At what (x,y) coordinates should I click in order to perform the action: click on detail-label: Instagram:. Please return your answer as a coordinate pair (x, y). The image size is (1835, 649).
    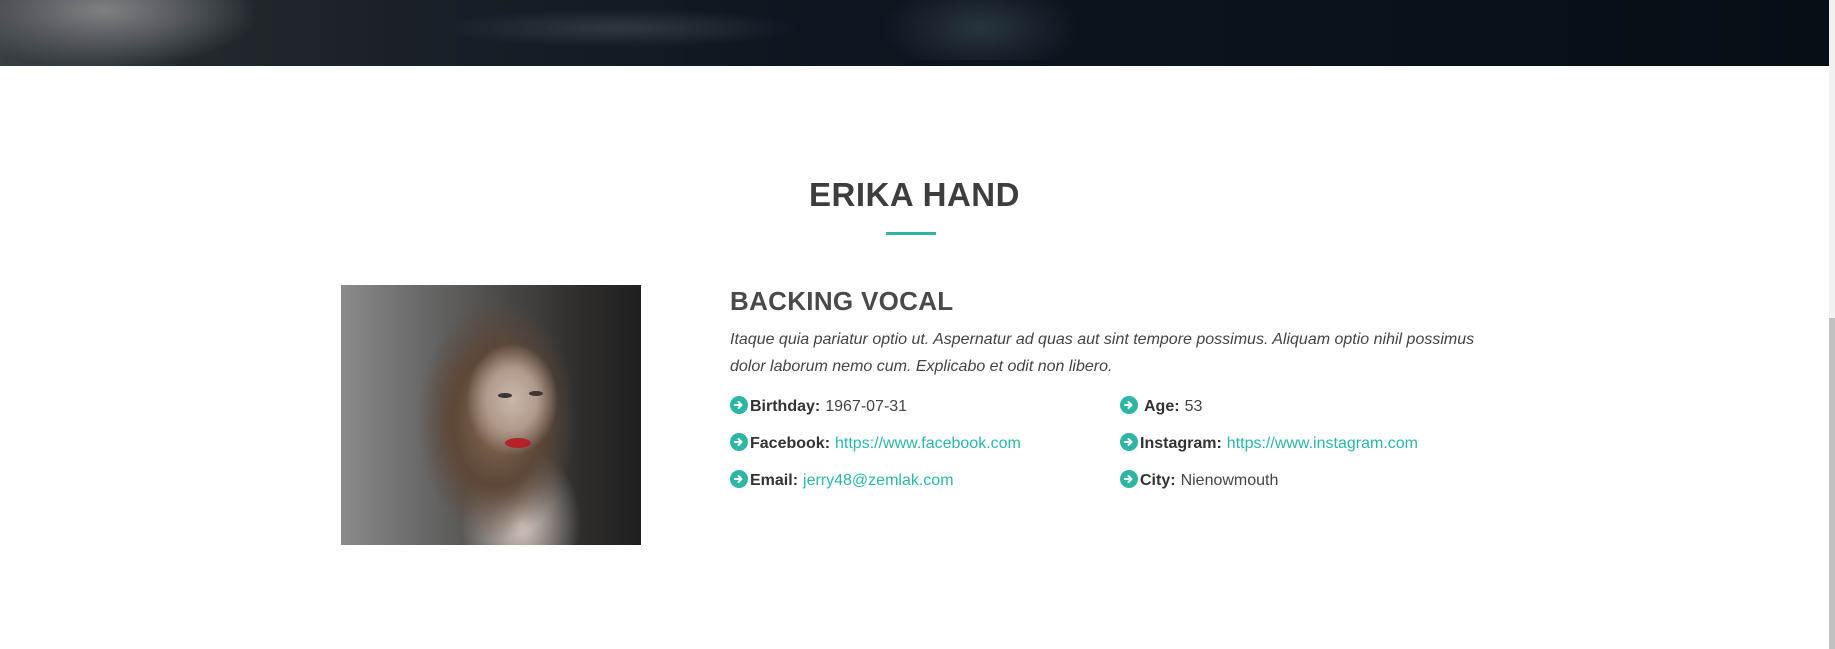
    Looking at the image, I should click on (1181, 443).